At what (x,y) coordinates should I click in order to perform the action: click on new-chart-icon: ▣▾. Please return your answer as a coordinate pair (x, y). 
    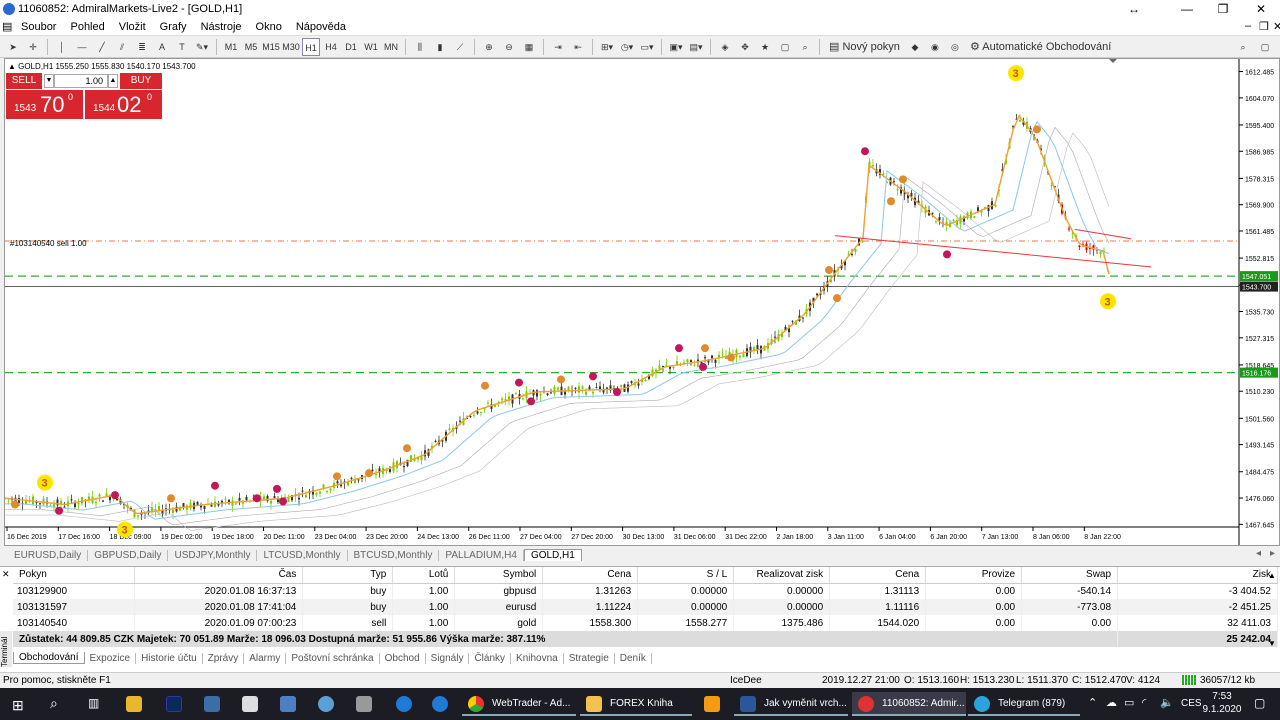
    Looking at the image, I should click on (676, 47).